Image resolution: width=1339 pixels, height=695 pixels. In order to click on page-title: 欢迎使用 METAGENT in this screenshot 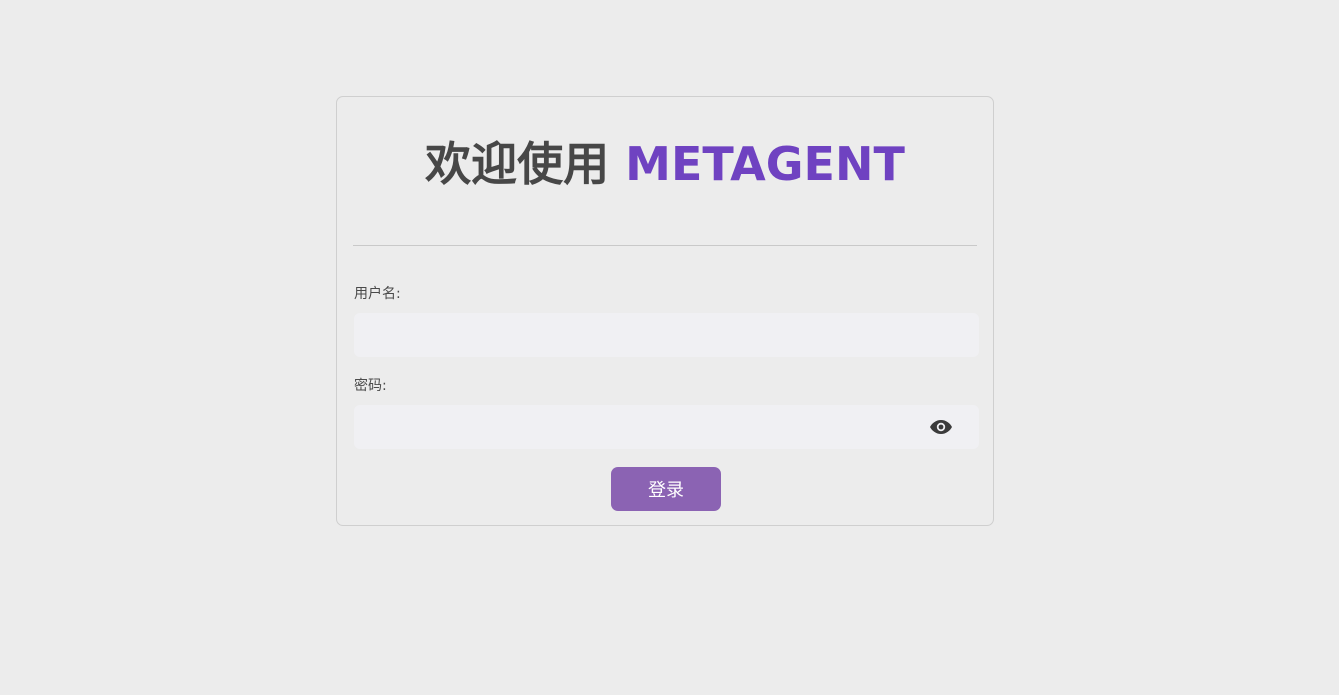, I will do `click(665, 164)`.